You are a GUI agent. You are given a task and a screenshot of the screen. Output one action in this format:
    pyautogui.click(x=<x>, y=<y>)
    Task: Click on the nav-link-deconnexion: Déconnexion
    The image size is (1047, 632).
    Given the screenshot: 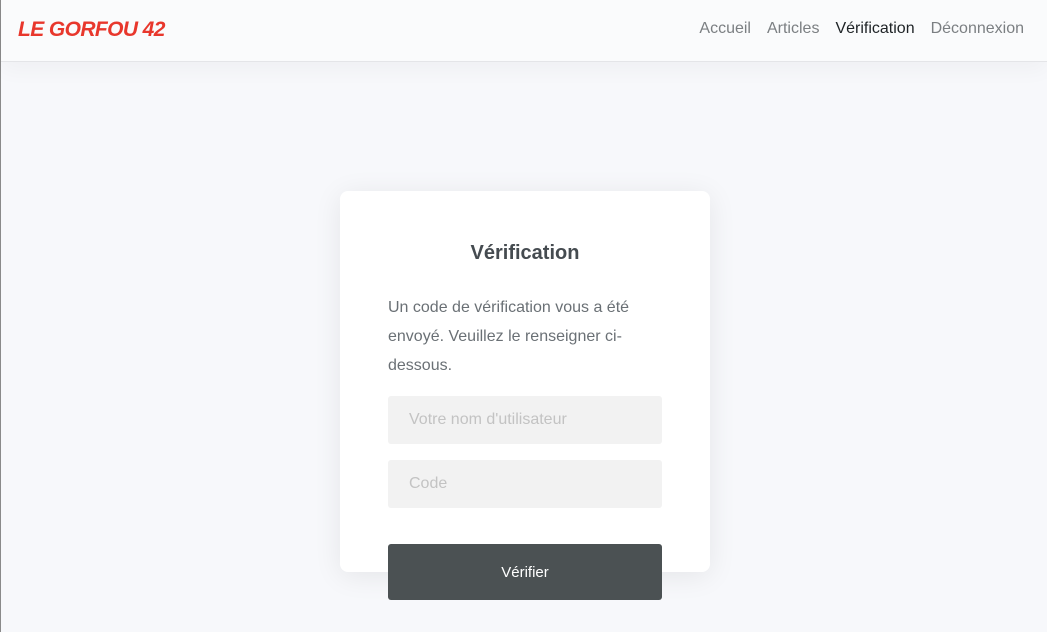 What is the action you would take?
    pyautogui.click(x=977, y=29)
    